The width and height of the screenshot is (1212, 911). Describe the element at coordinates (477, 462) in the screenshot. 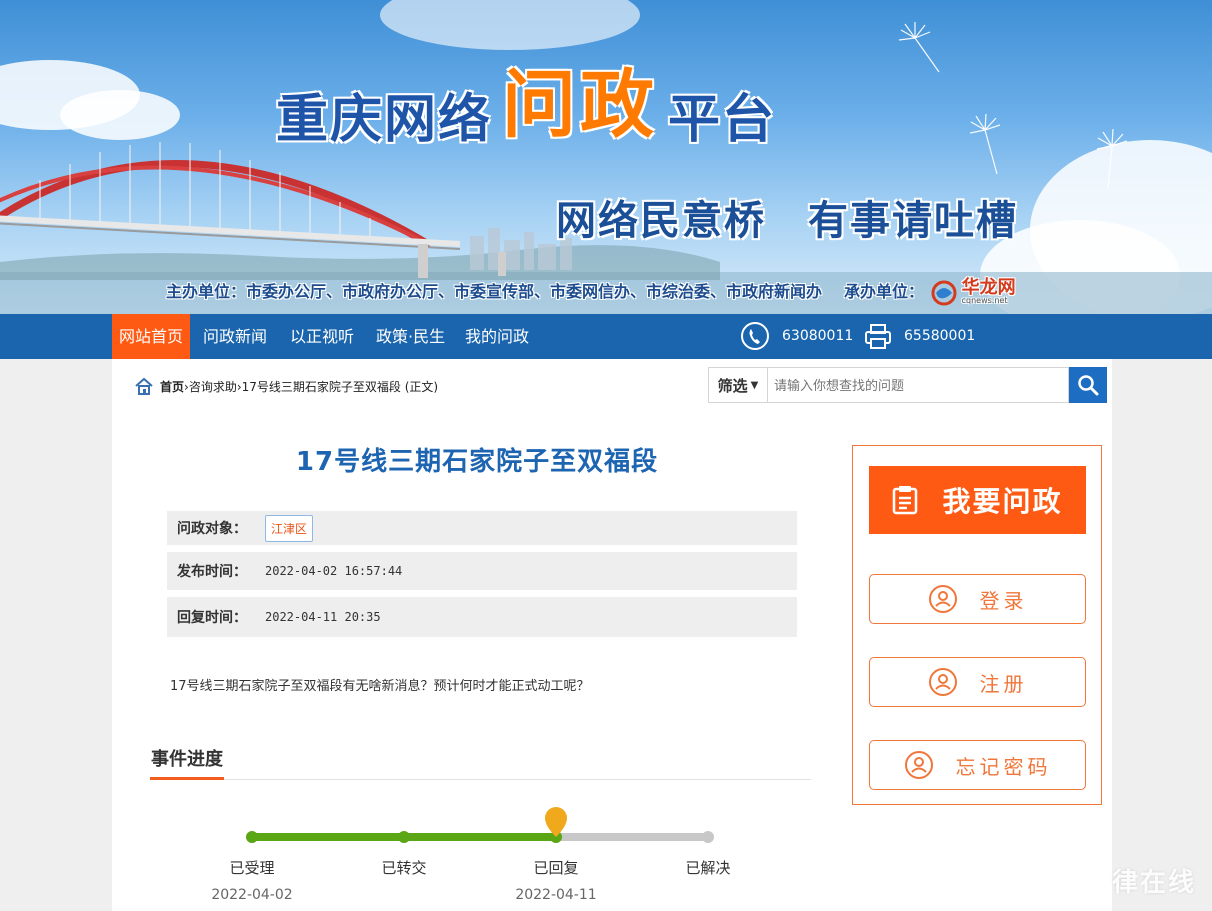

I see `article-title: 17号线三期石家院子至双福段` at that location.